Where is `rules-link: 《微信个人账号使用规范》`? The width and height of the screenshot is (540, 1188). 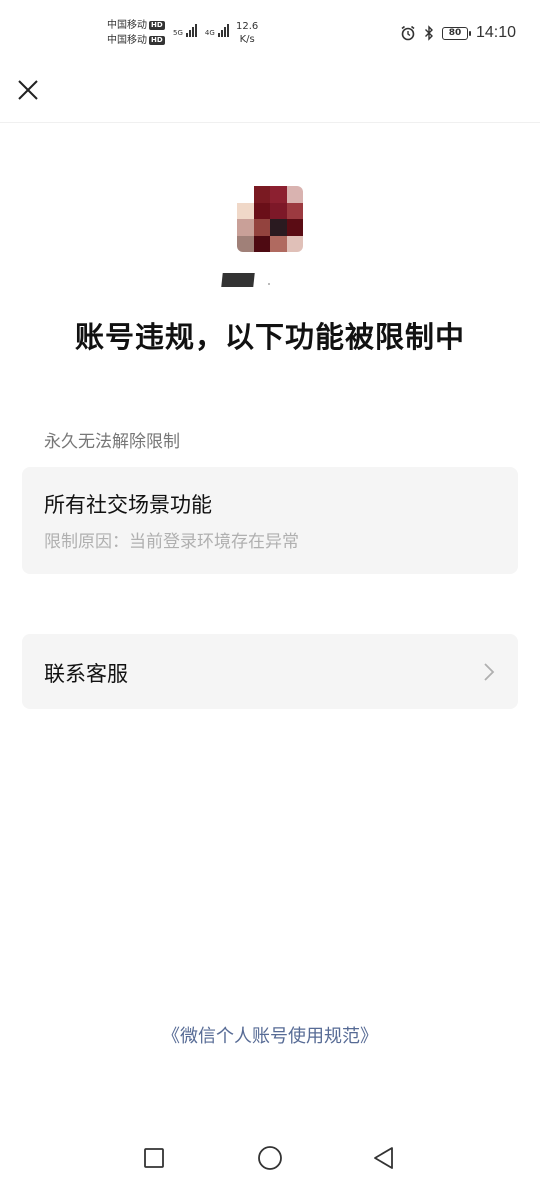
rules-link: 《微信个人账号使用规范》 is located at coordinates (270, 1035).